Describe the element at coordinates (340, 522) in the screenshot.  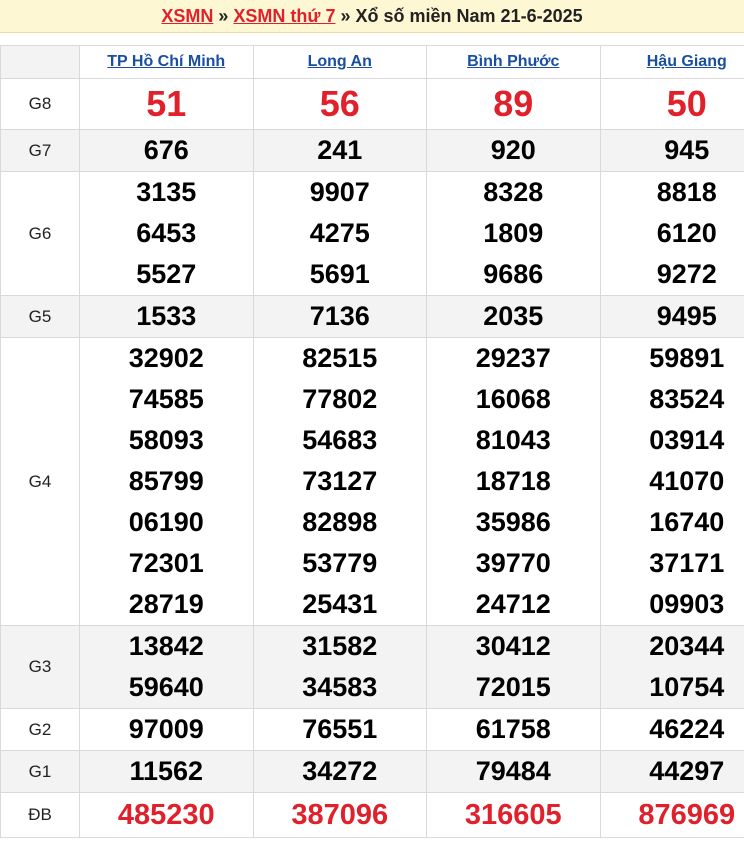
I see `prize-number: 82898` at that location.